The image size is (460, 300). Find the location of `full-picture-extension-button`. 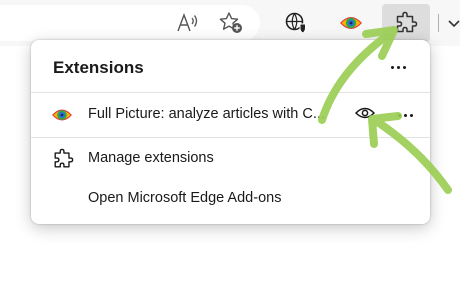

full-picture-extension-button is located at coordinates (351, 23).